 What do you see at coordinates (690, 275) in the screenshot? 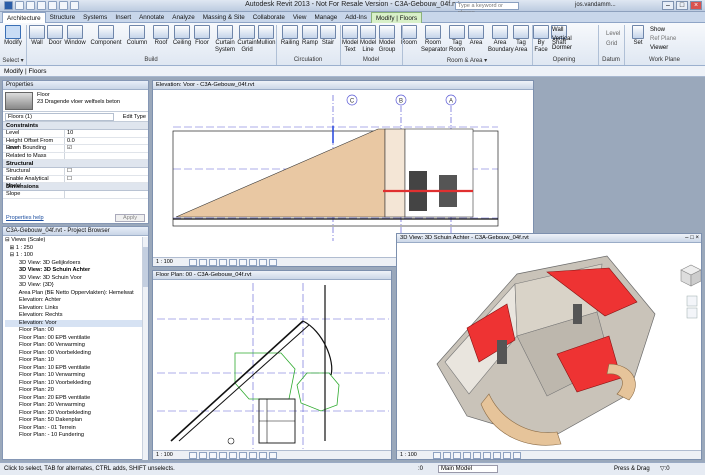
I see `viewcube-icon` at bounding box center [690, 275].